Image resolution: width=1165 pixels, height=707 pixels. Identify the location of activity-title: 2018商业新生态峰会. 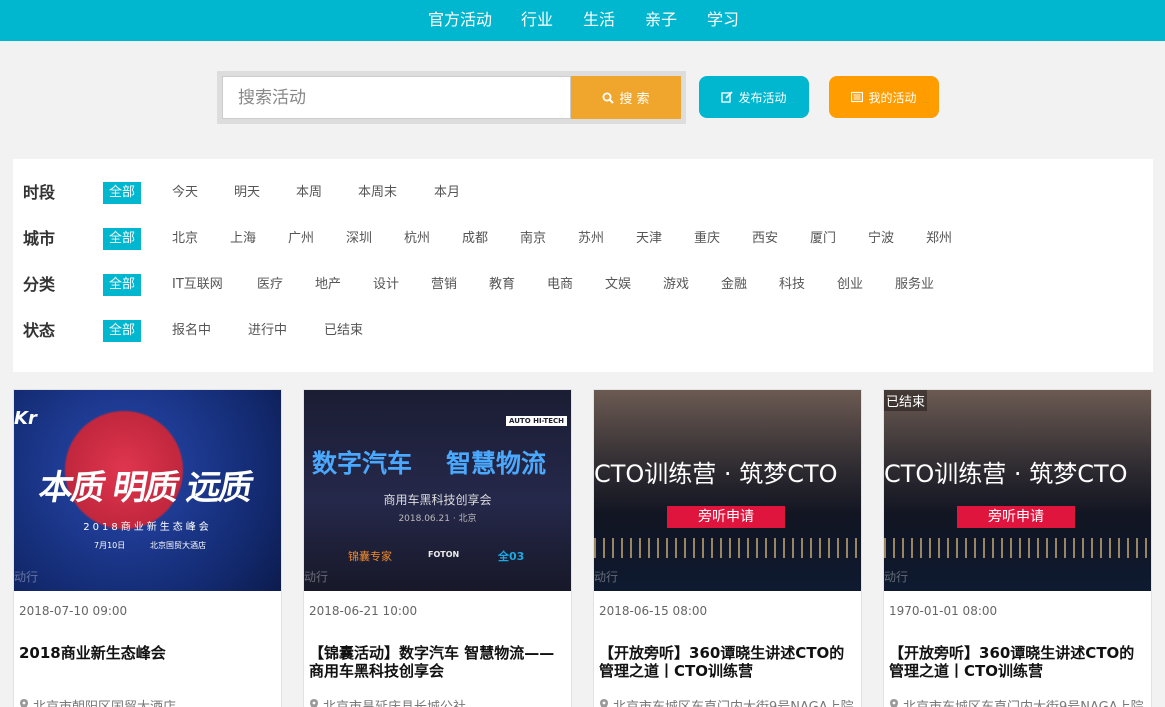
(148, 653).